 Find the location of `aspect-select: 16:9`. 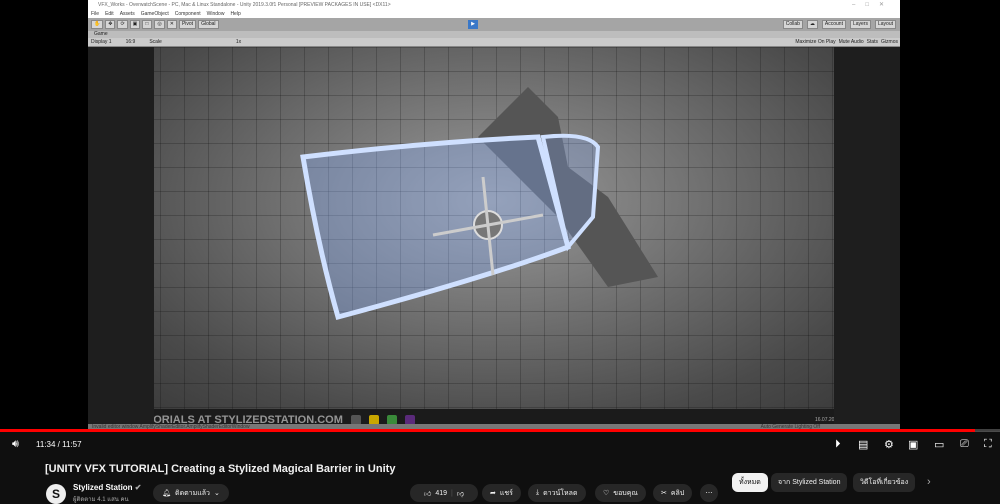

aspect-select: 16:9 is located at coordinates (130, 42).